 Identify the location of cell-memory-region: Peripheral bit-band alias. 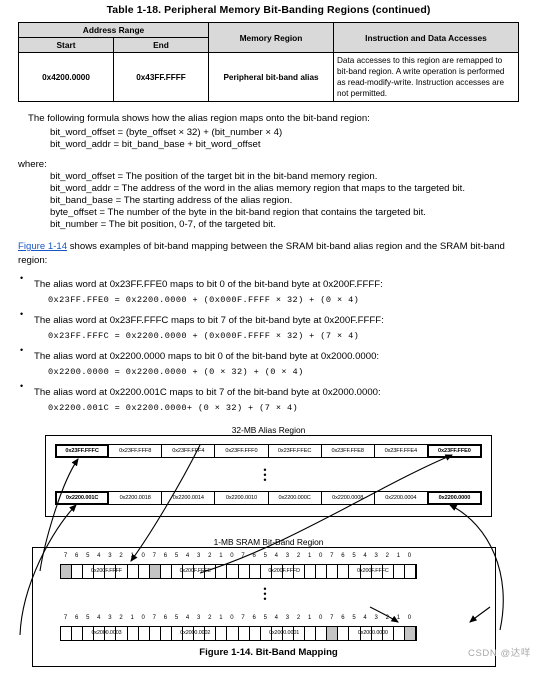
(271, 77).